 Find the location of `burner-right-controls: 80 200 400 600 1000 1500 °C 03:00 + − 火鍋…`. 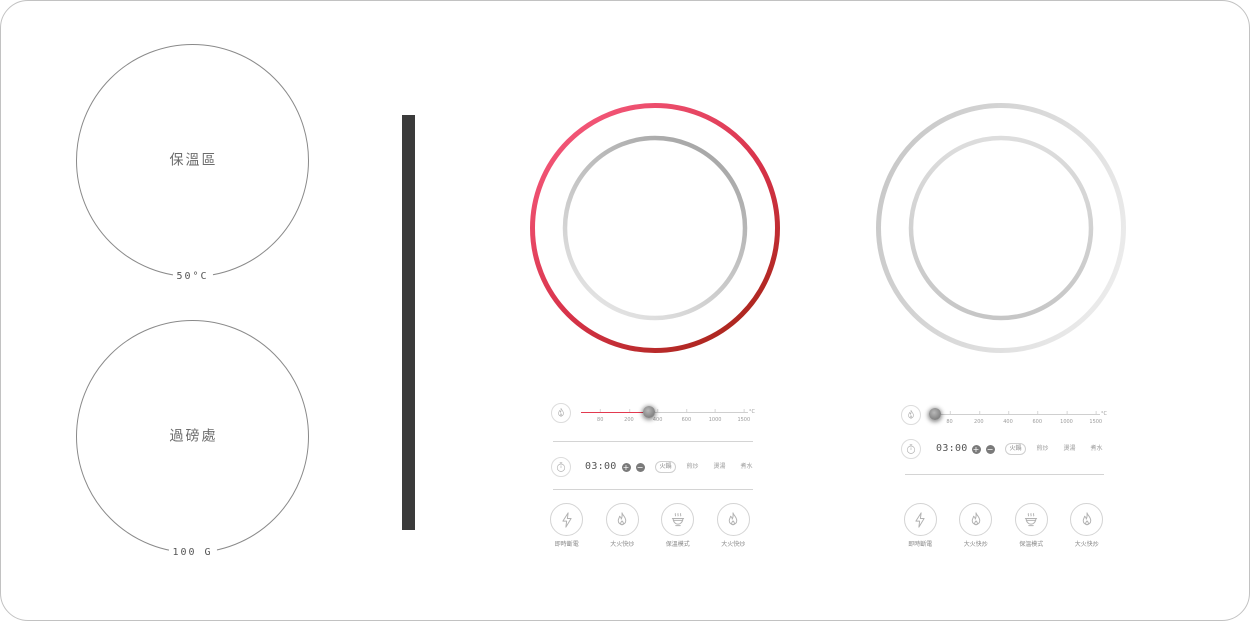

burner-right-controls: 80 200 400 600 1000 1500 °C 03:00 + − 火鍋… is located at coordinates (1007, 480).